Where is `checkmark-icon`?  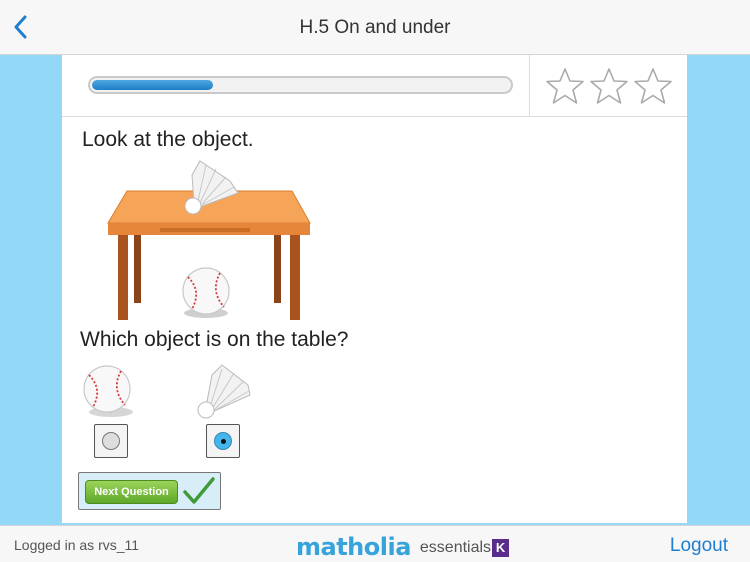 checkmark-icon is located at coordinates (199, 490).